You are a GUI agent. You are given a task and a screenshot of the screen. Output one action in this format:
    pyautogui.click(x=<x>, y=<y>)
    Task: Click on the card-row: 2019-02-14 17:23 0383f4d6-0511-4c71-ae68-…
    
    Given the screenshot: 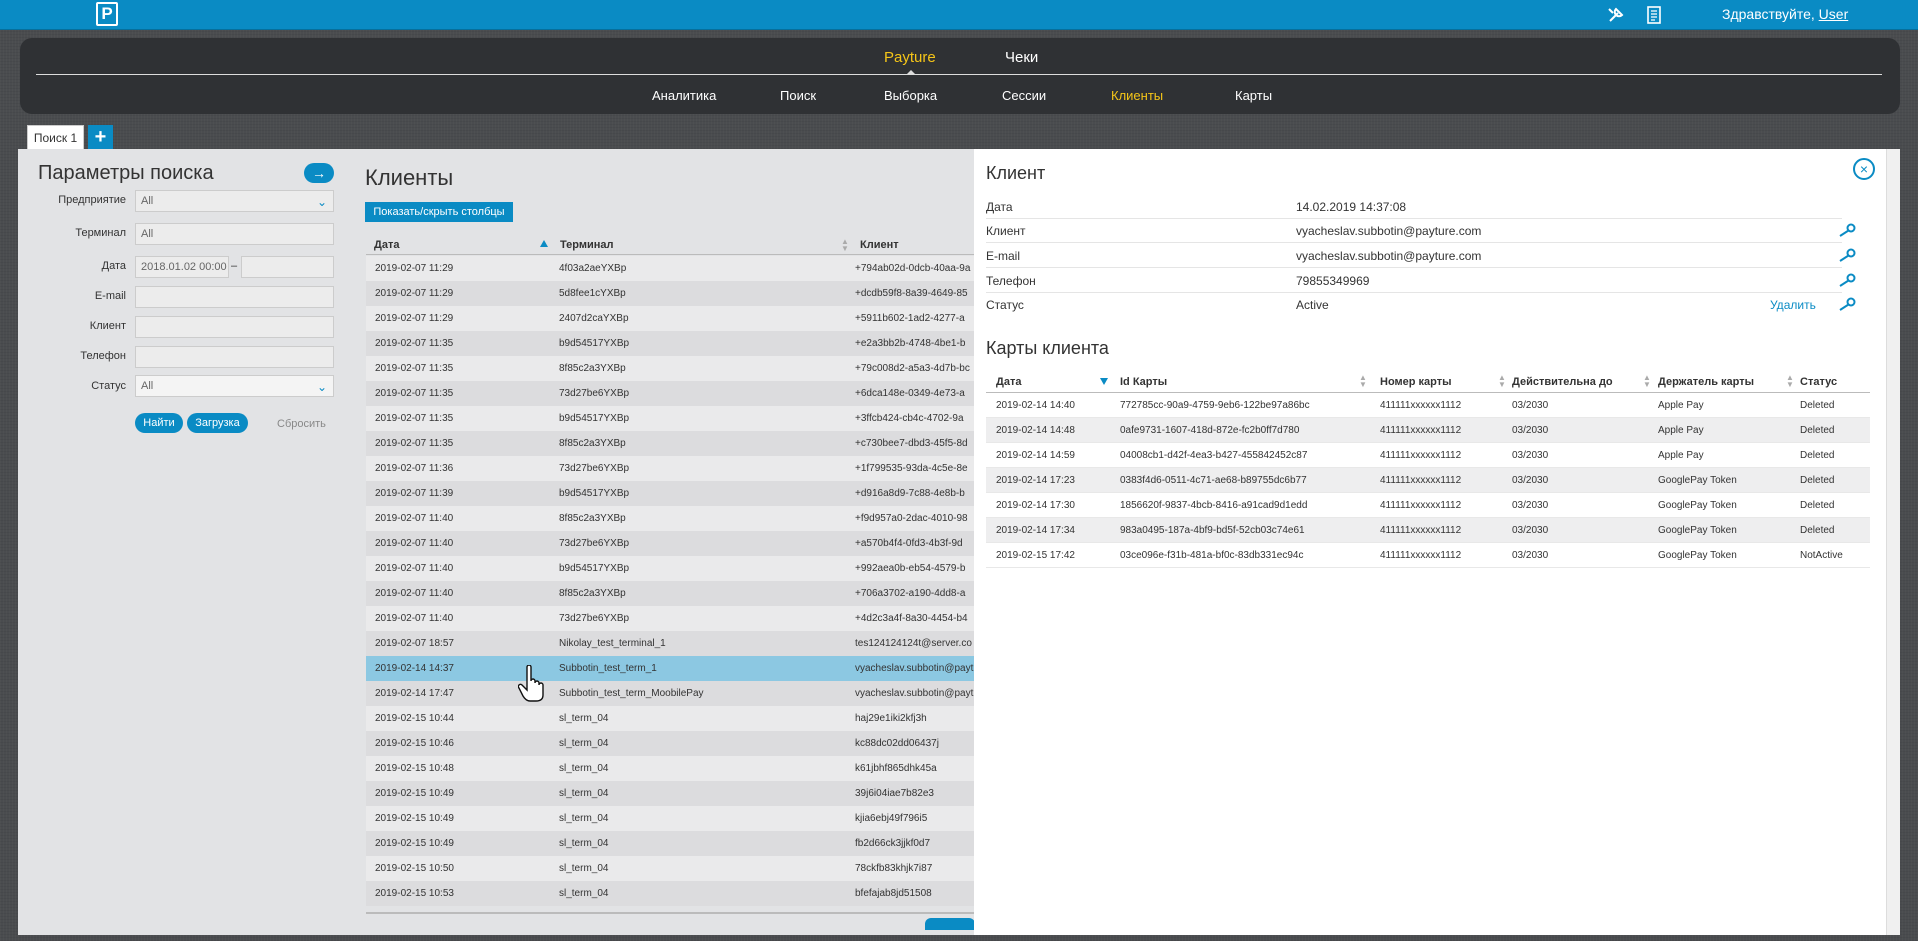 What is the action you would take?
    pyautogui.click(x=1428, y=480)
    